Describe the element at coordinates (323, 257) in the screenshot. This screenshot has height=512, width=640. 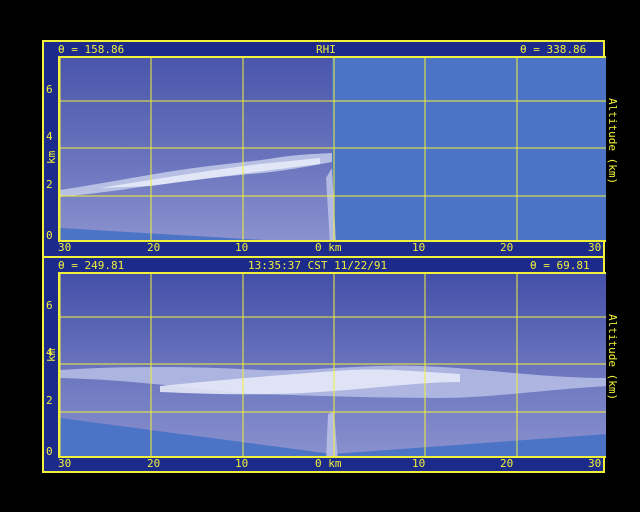
I see `panel-divider` at that location.